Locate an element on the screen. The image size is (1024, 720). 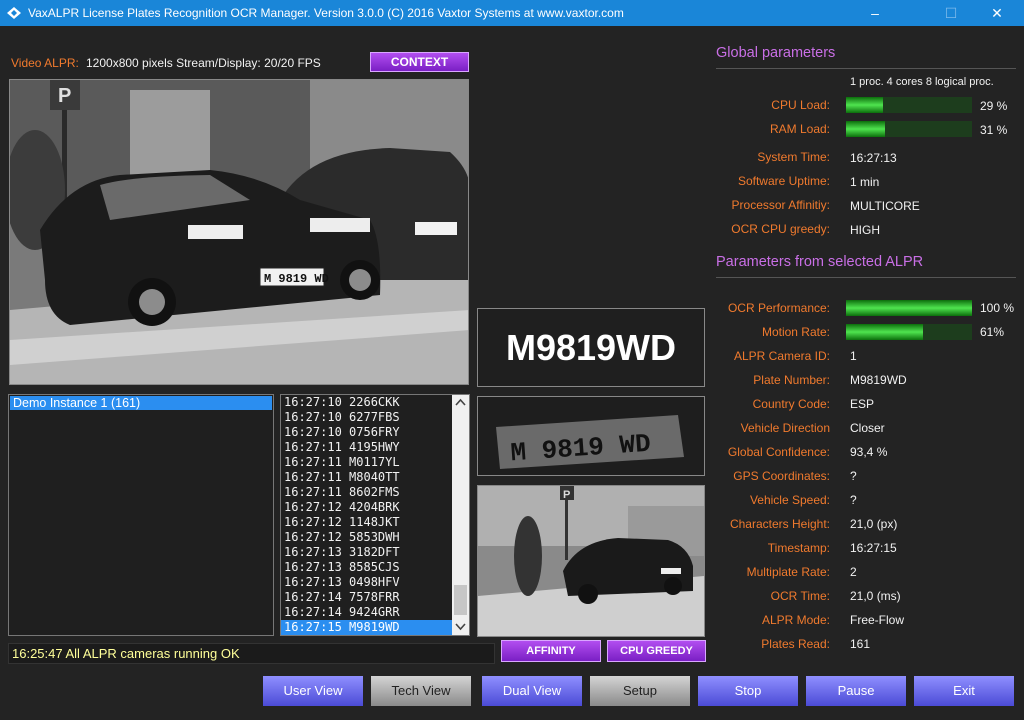
param-label: OCR Time: is located at coordinates (800, 596).